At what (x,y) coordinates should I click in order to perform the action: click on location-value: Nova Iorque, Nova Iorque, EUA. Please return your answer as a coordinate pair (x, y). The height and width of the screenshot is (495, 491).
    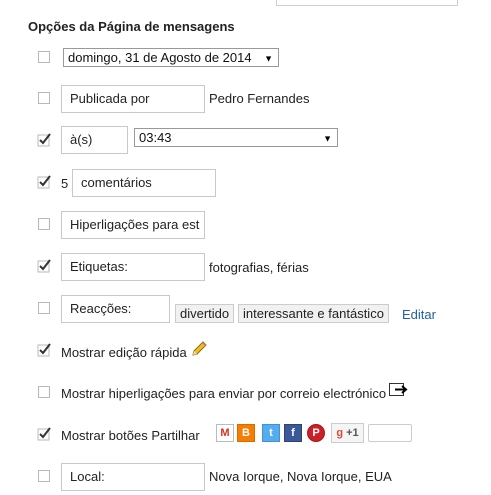
    Looking at the image, I should click on (300, 476).